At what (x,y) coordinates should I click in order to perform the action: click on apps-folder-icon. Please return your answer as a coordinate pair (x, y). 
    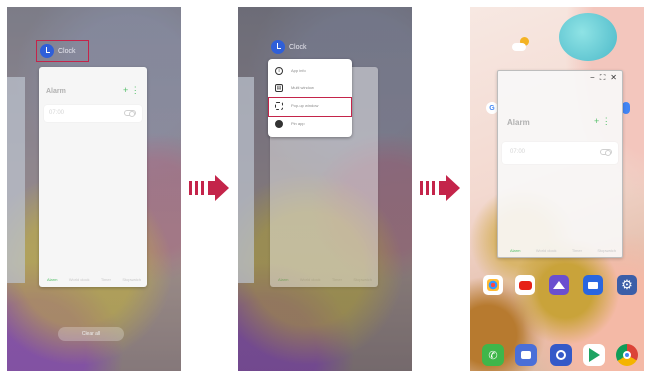
    Looking at the image, I should click on (493, 285).